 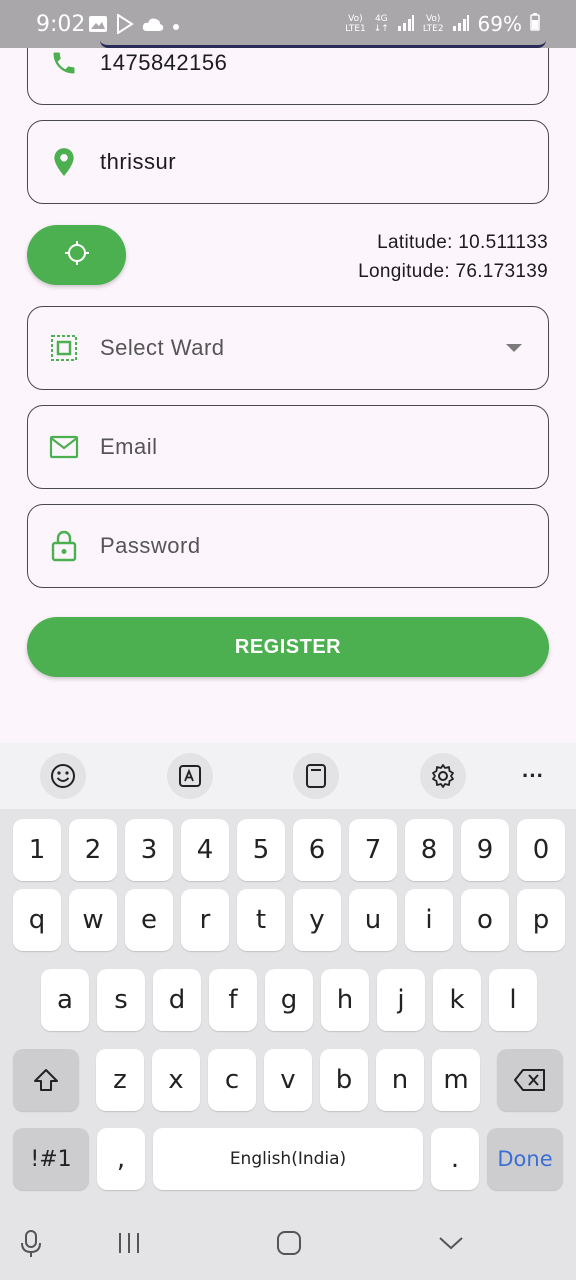 I want to click on key-letter: y, so click(x=317, y=920).